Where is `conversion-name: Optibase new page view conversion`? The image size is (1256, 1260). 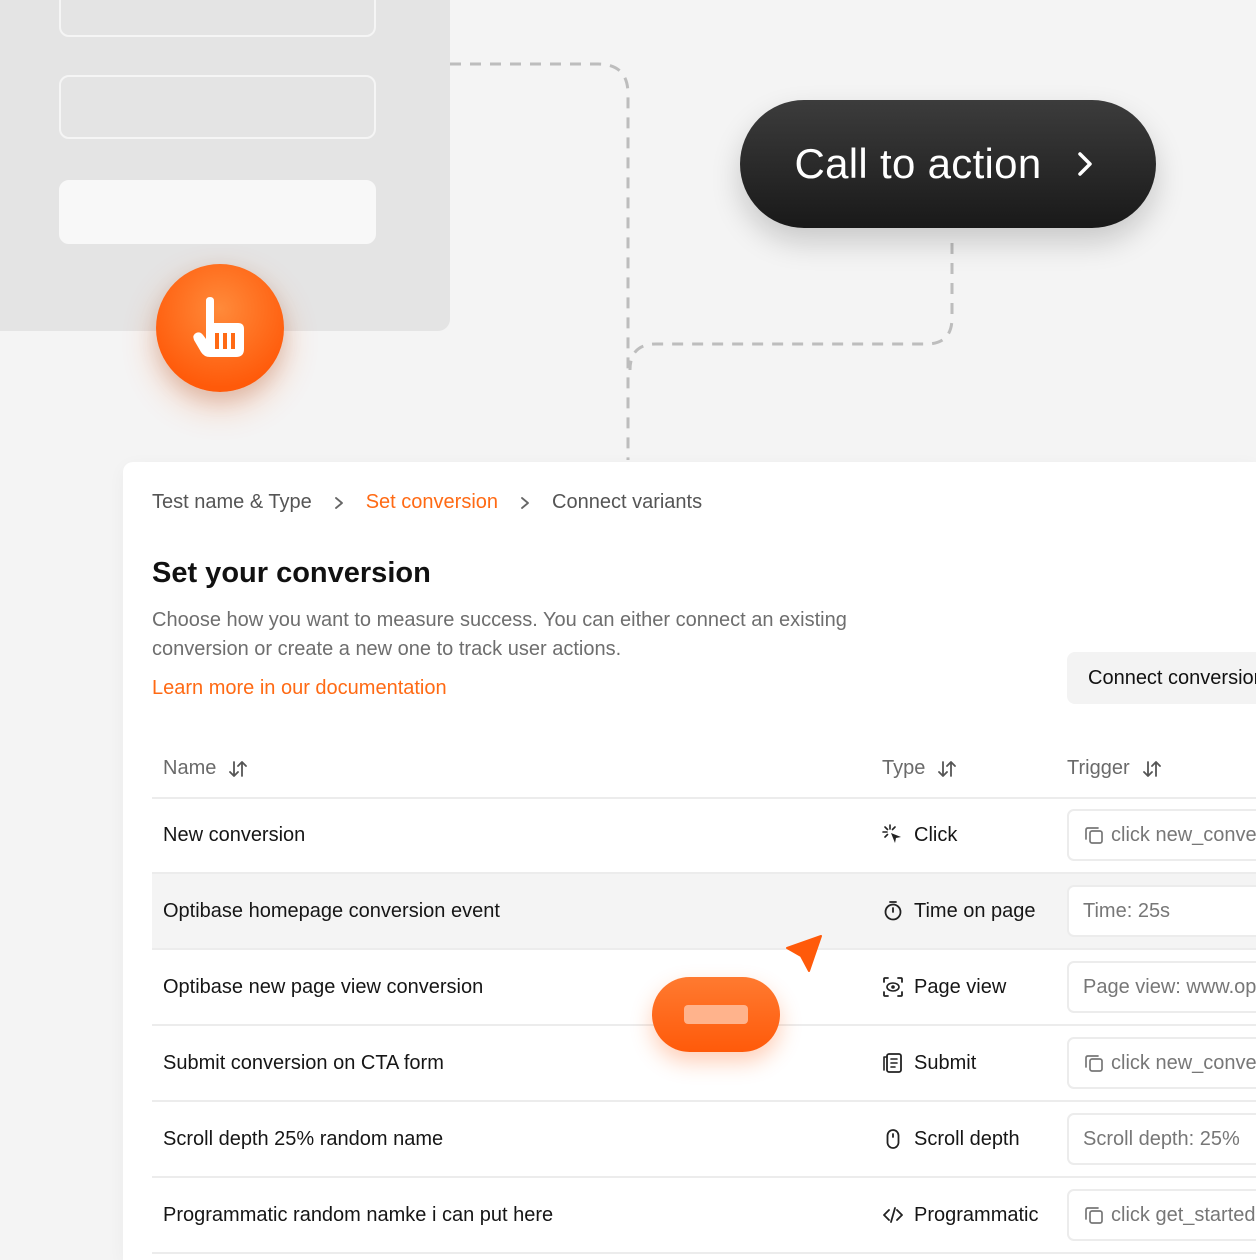
conversion-name: Optibase new page view conversion is located at coordinates (323, 986).